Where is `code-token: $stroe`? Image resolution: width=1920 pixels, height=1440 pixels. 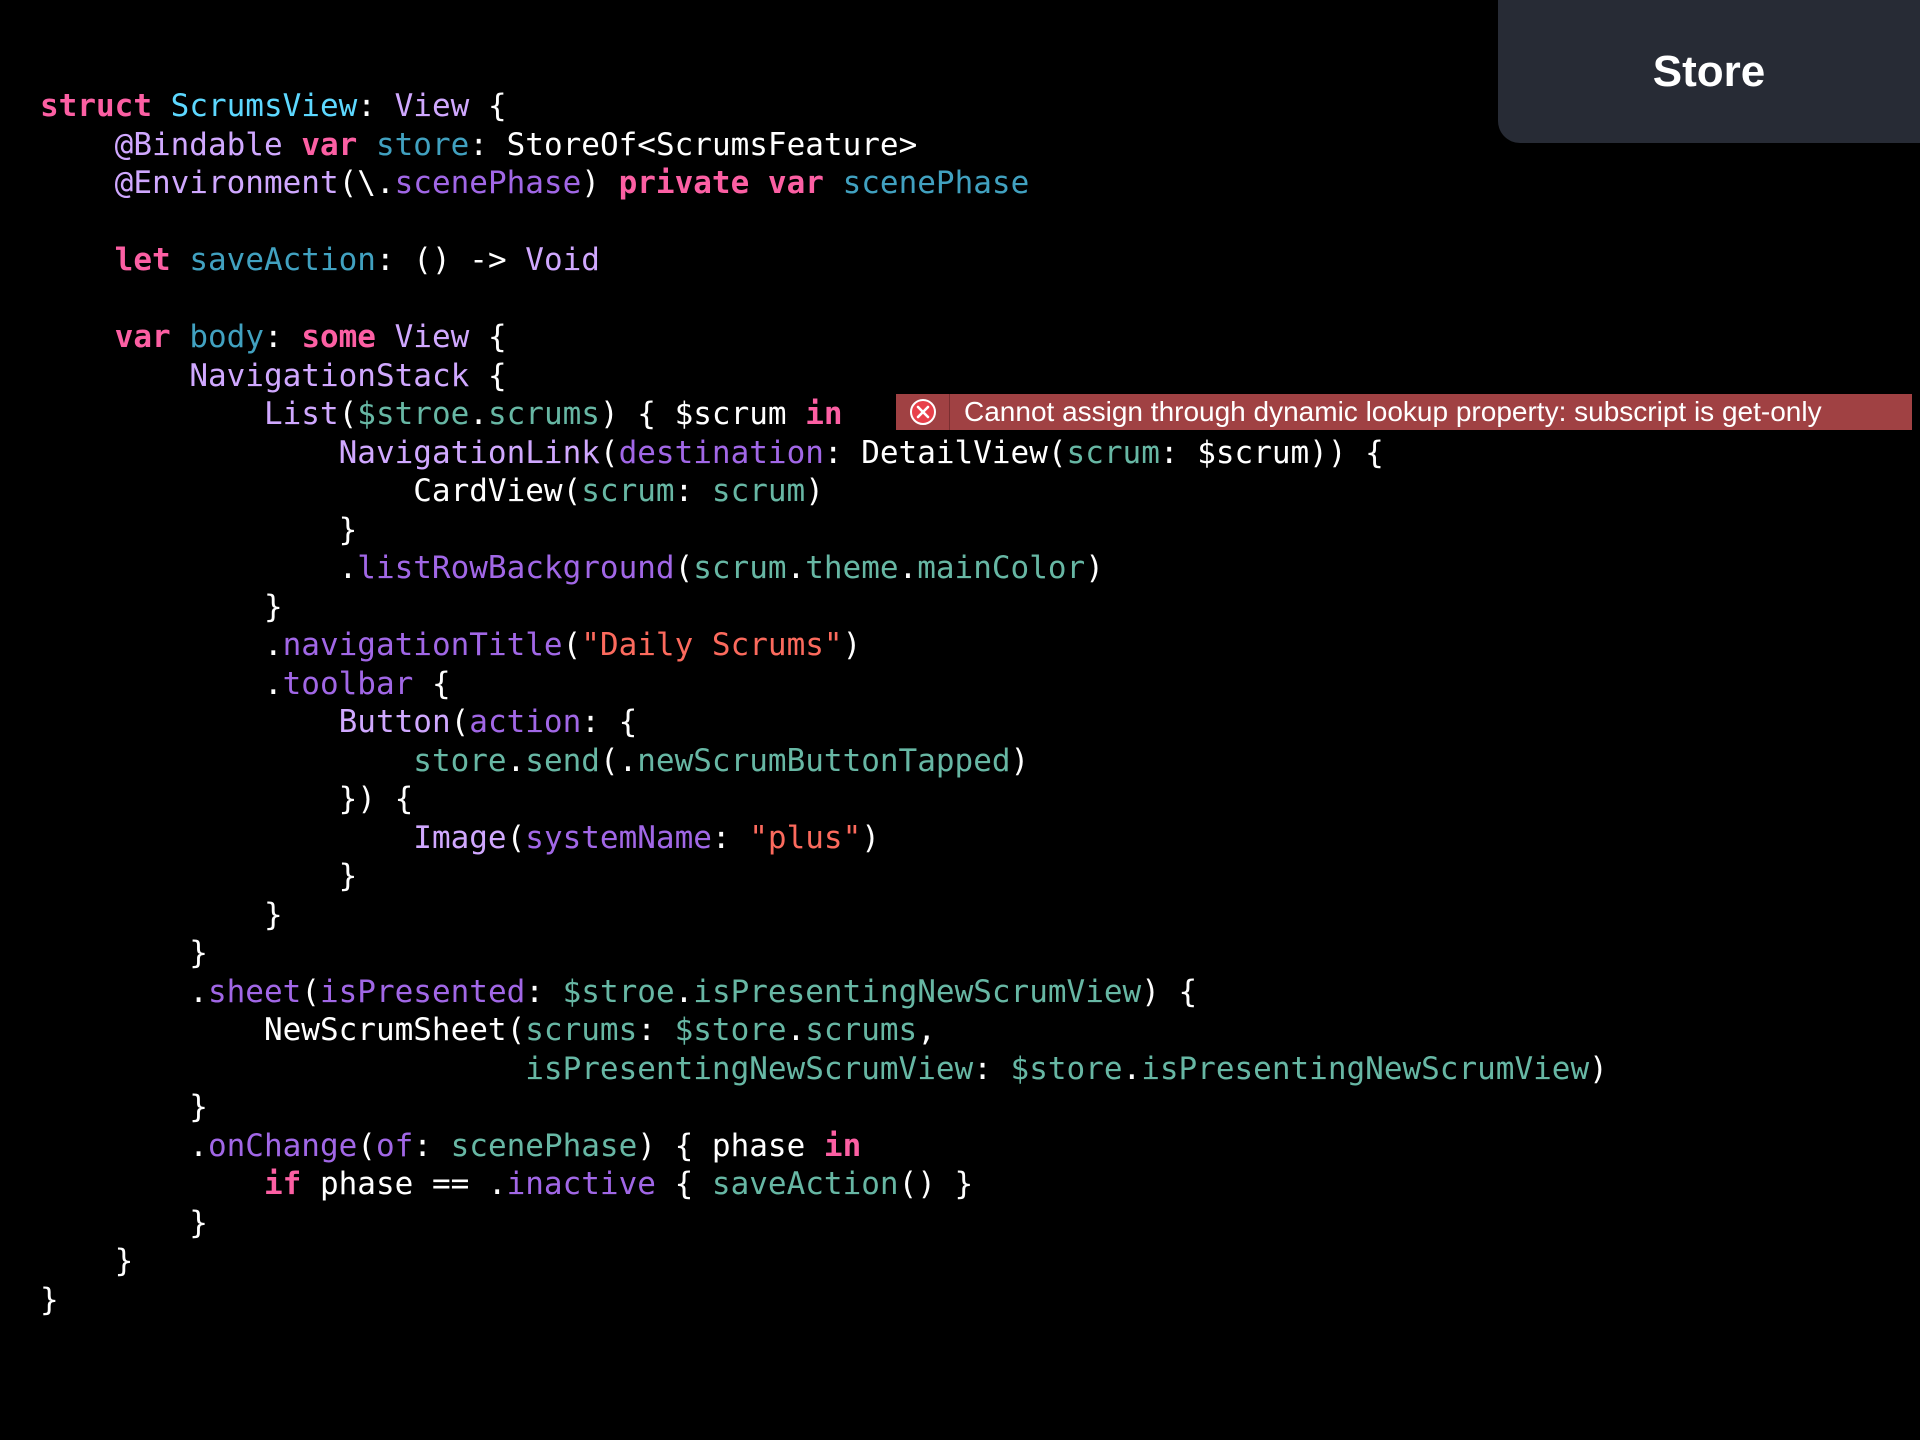 code-token: $stroe is located at coordinates (413, 414).